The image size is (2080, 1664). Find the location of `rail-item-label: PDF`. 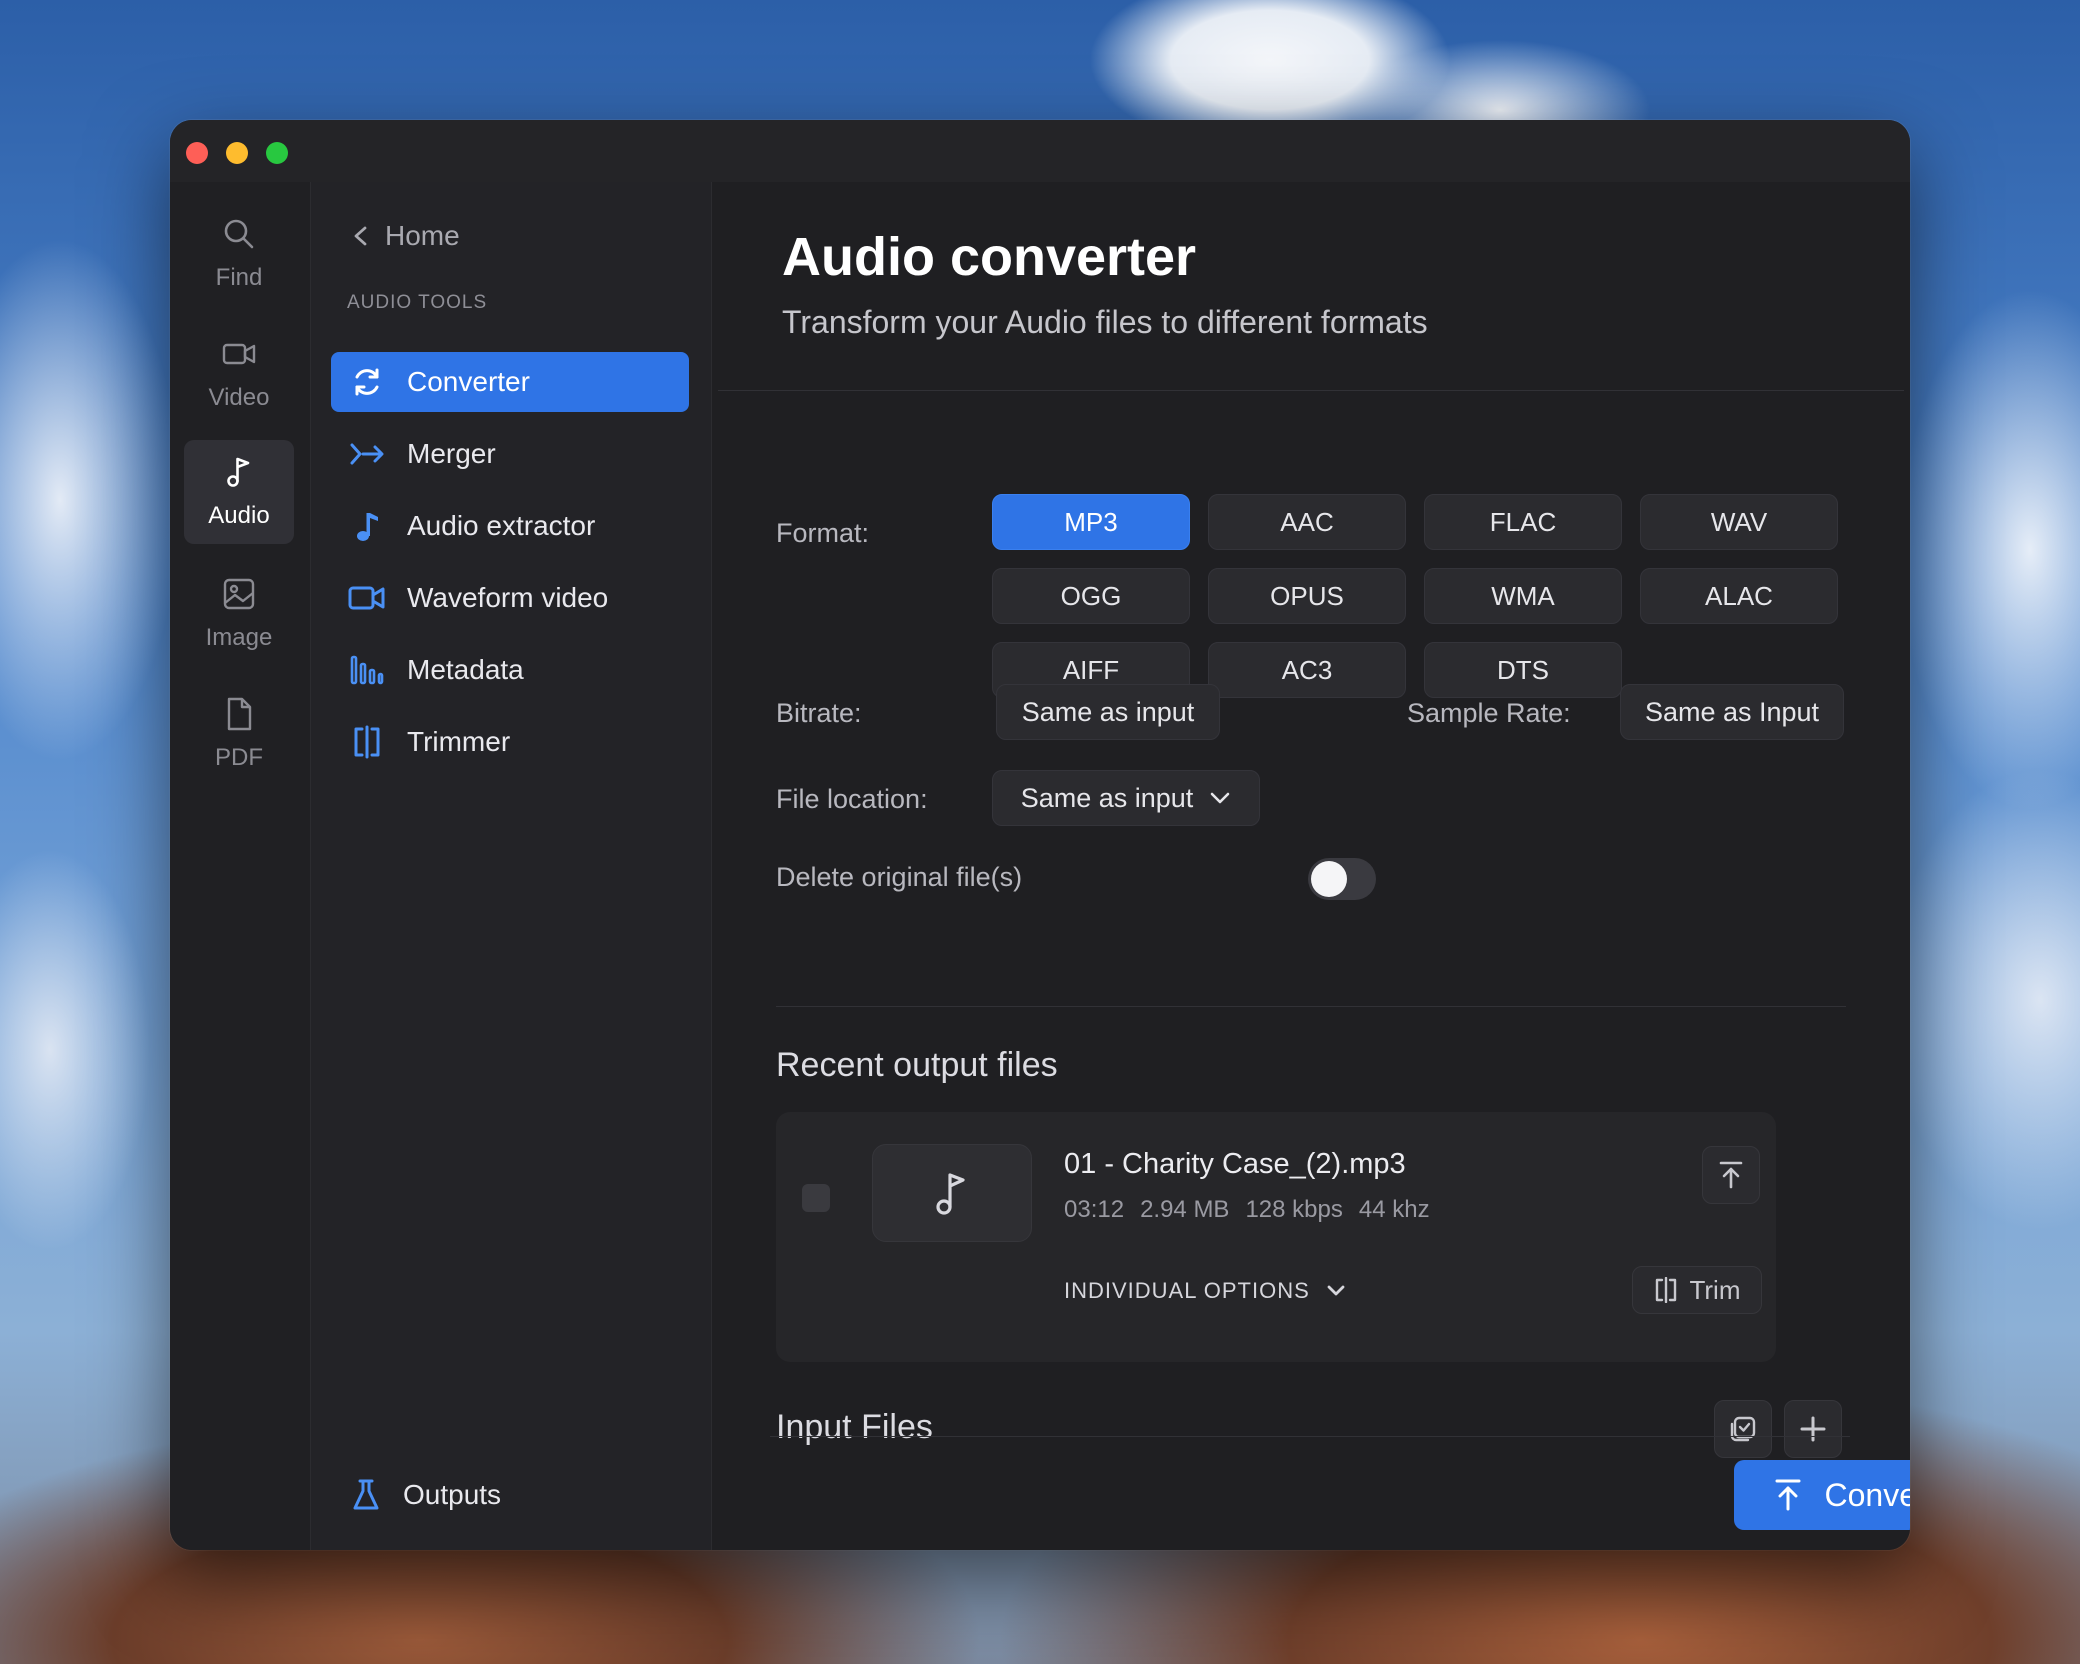

rail-item-label: PDF is located at coordinates (239, 757).